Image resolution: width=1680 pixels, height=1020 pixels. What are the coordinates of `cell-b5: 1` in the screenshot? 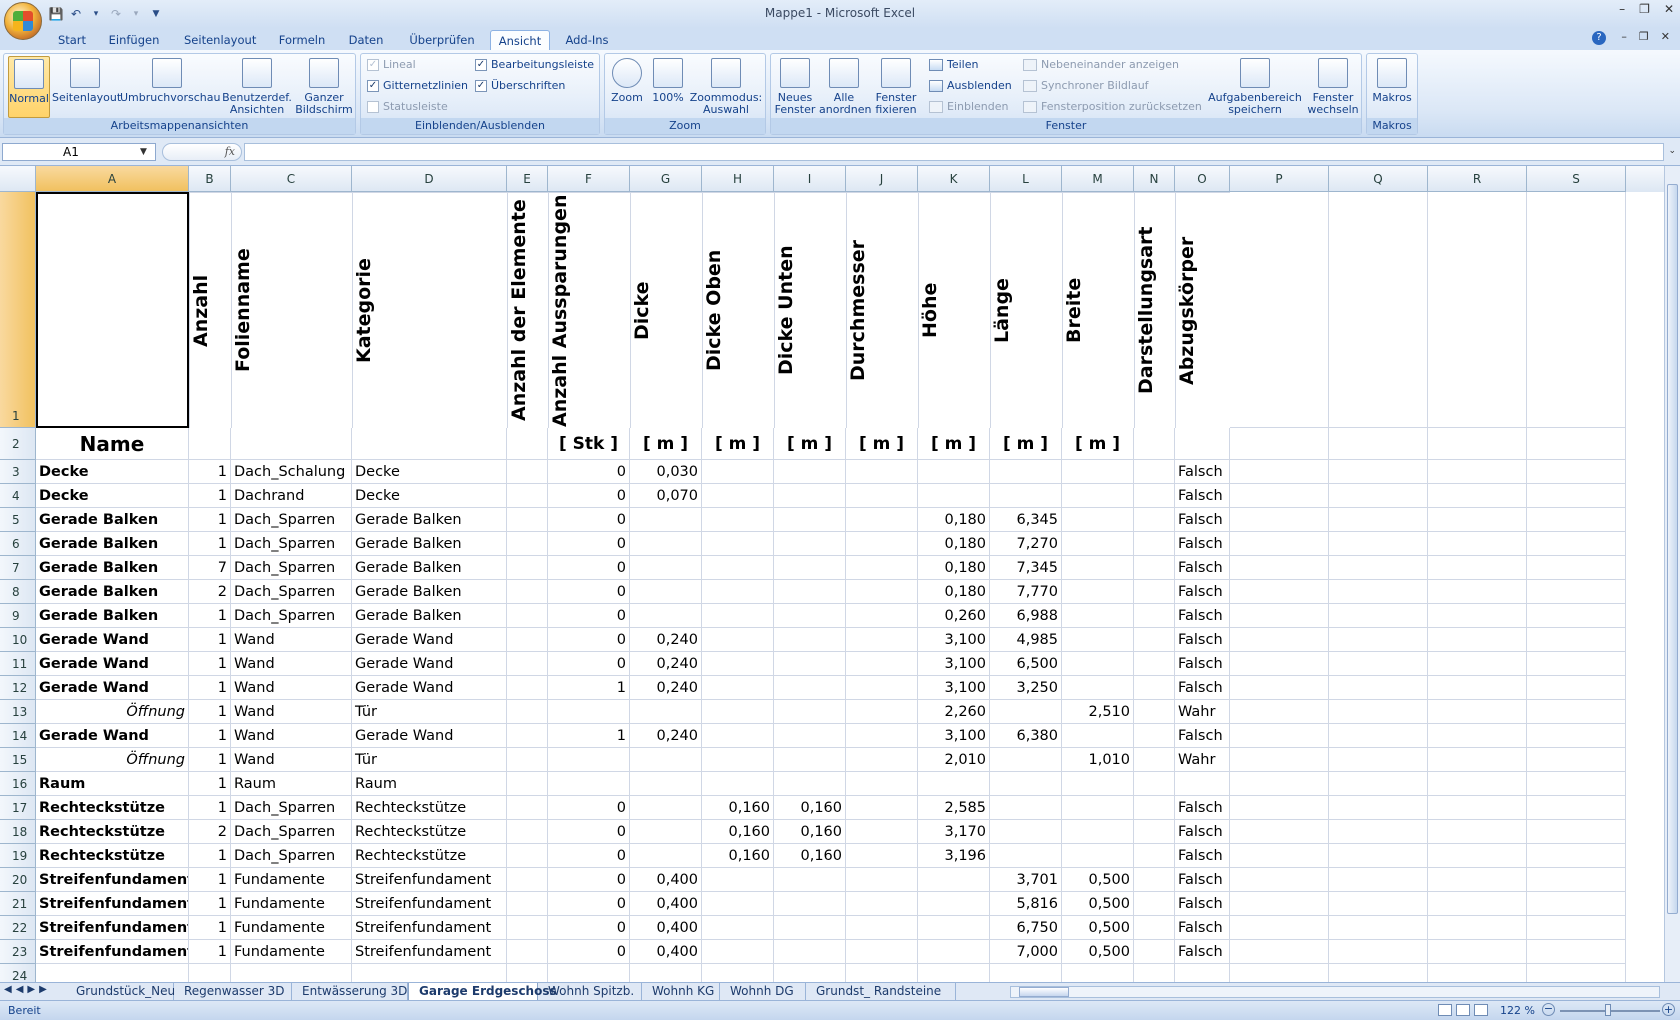 It's located at (210, 520).